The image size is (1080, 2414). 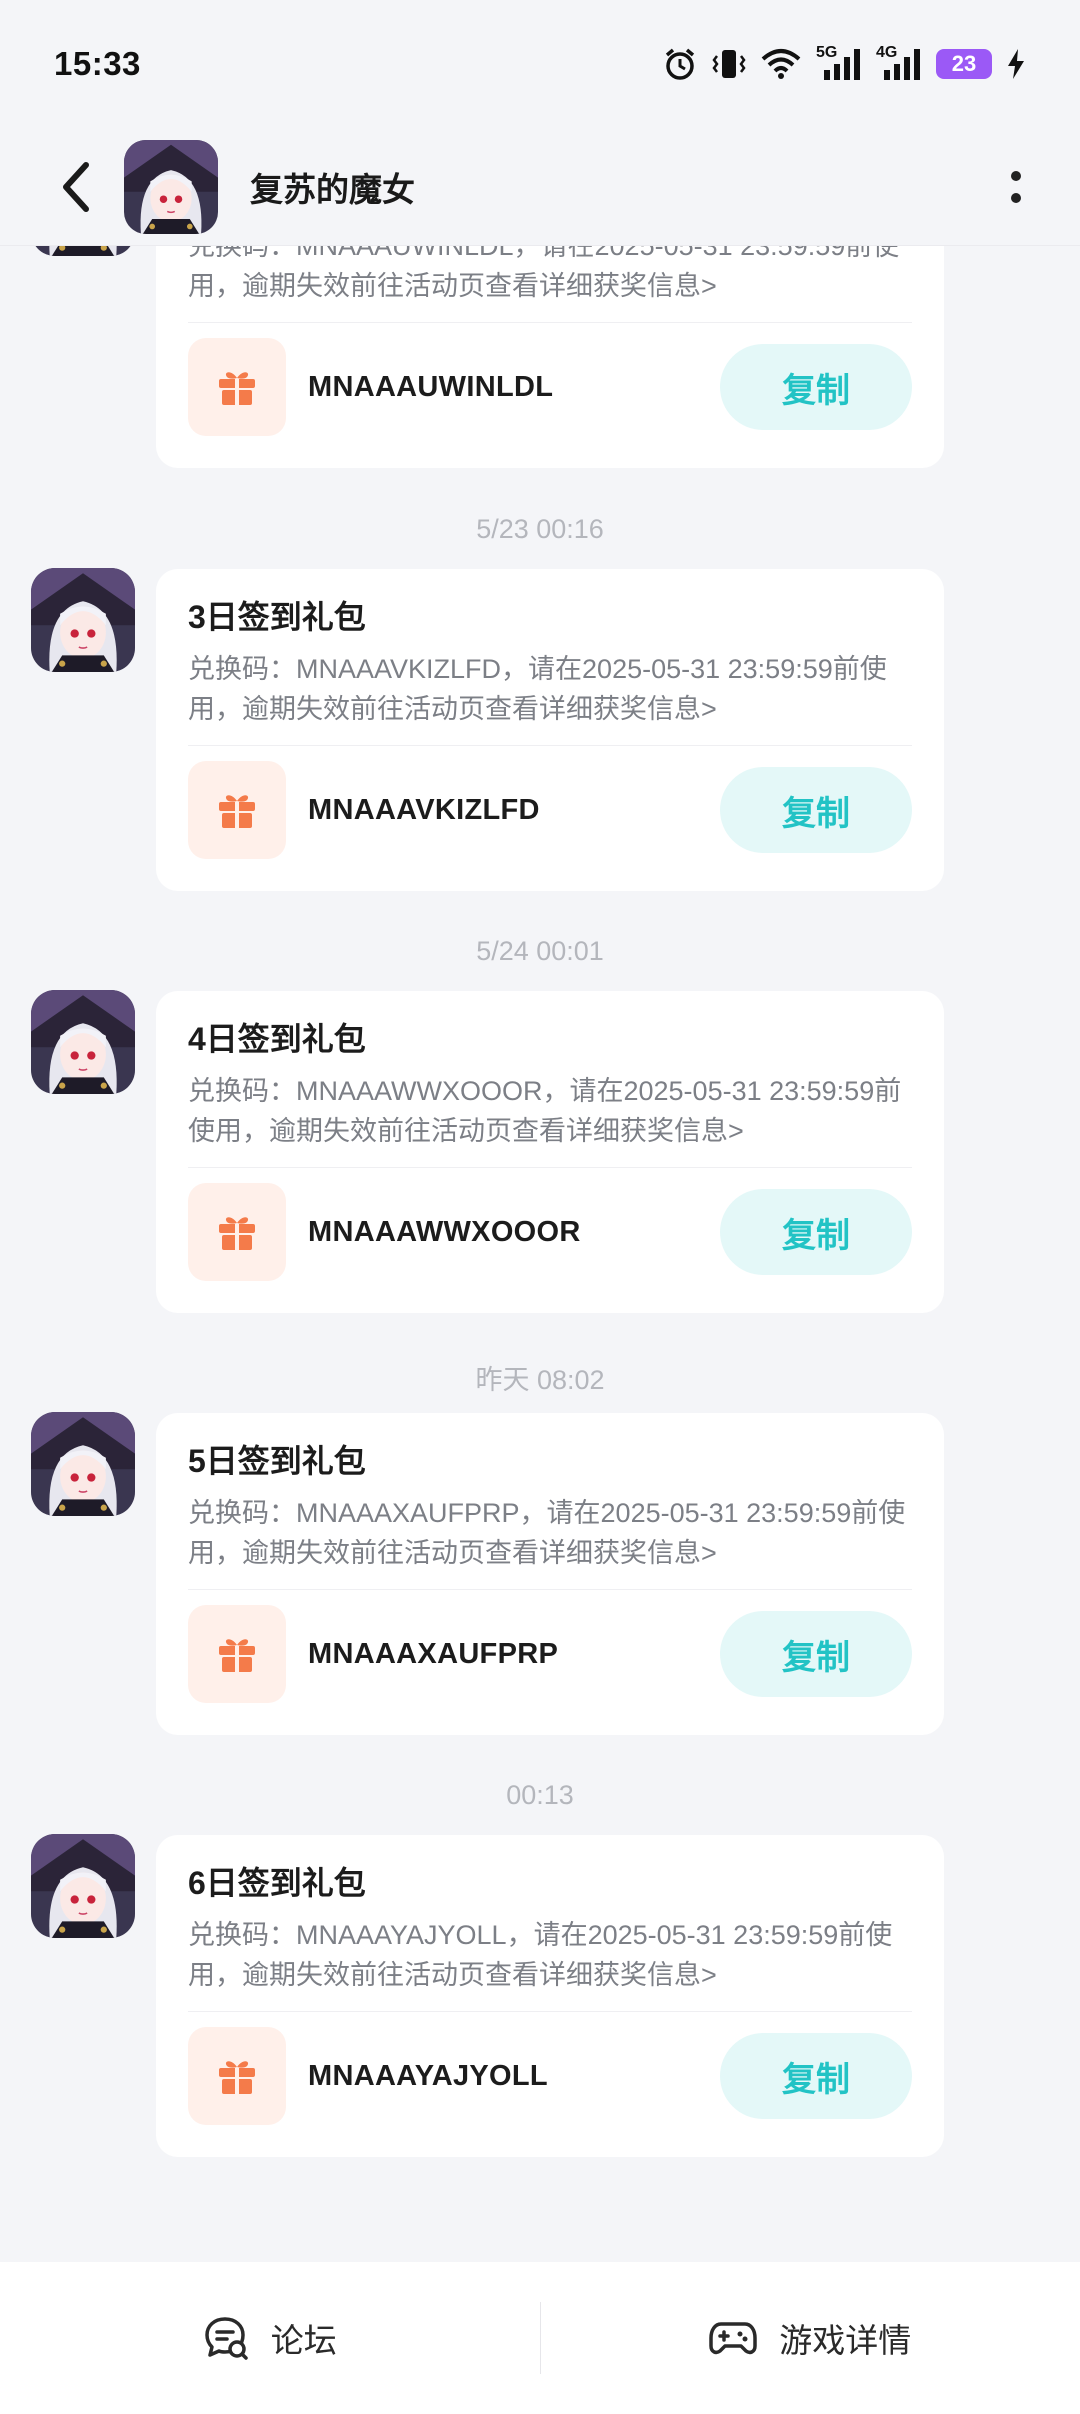 I want to click on charging-icon, so click(x=1016, y=64).